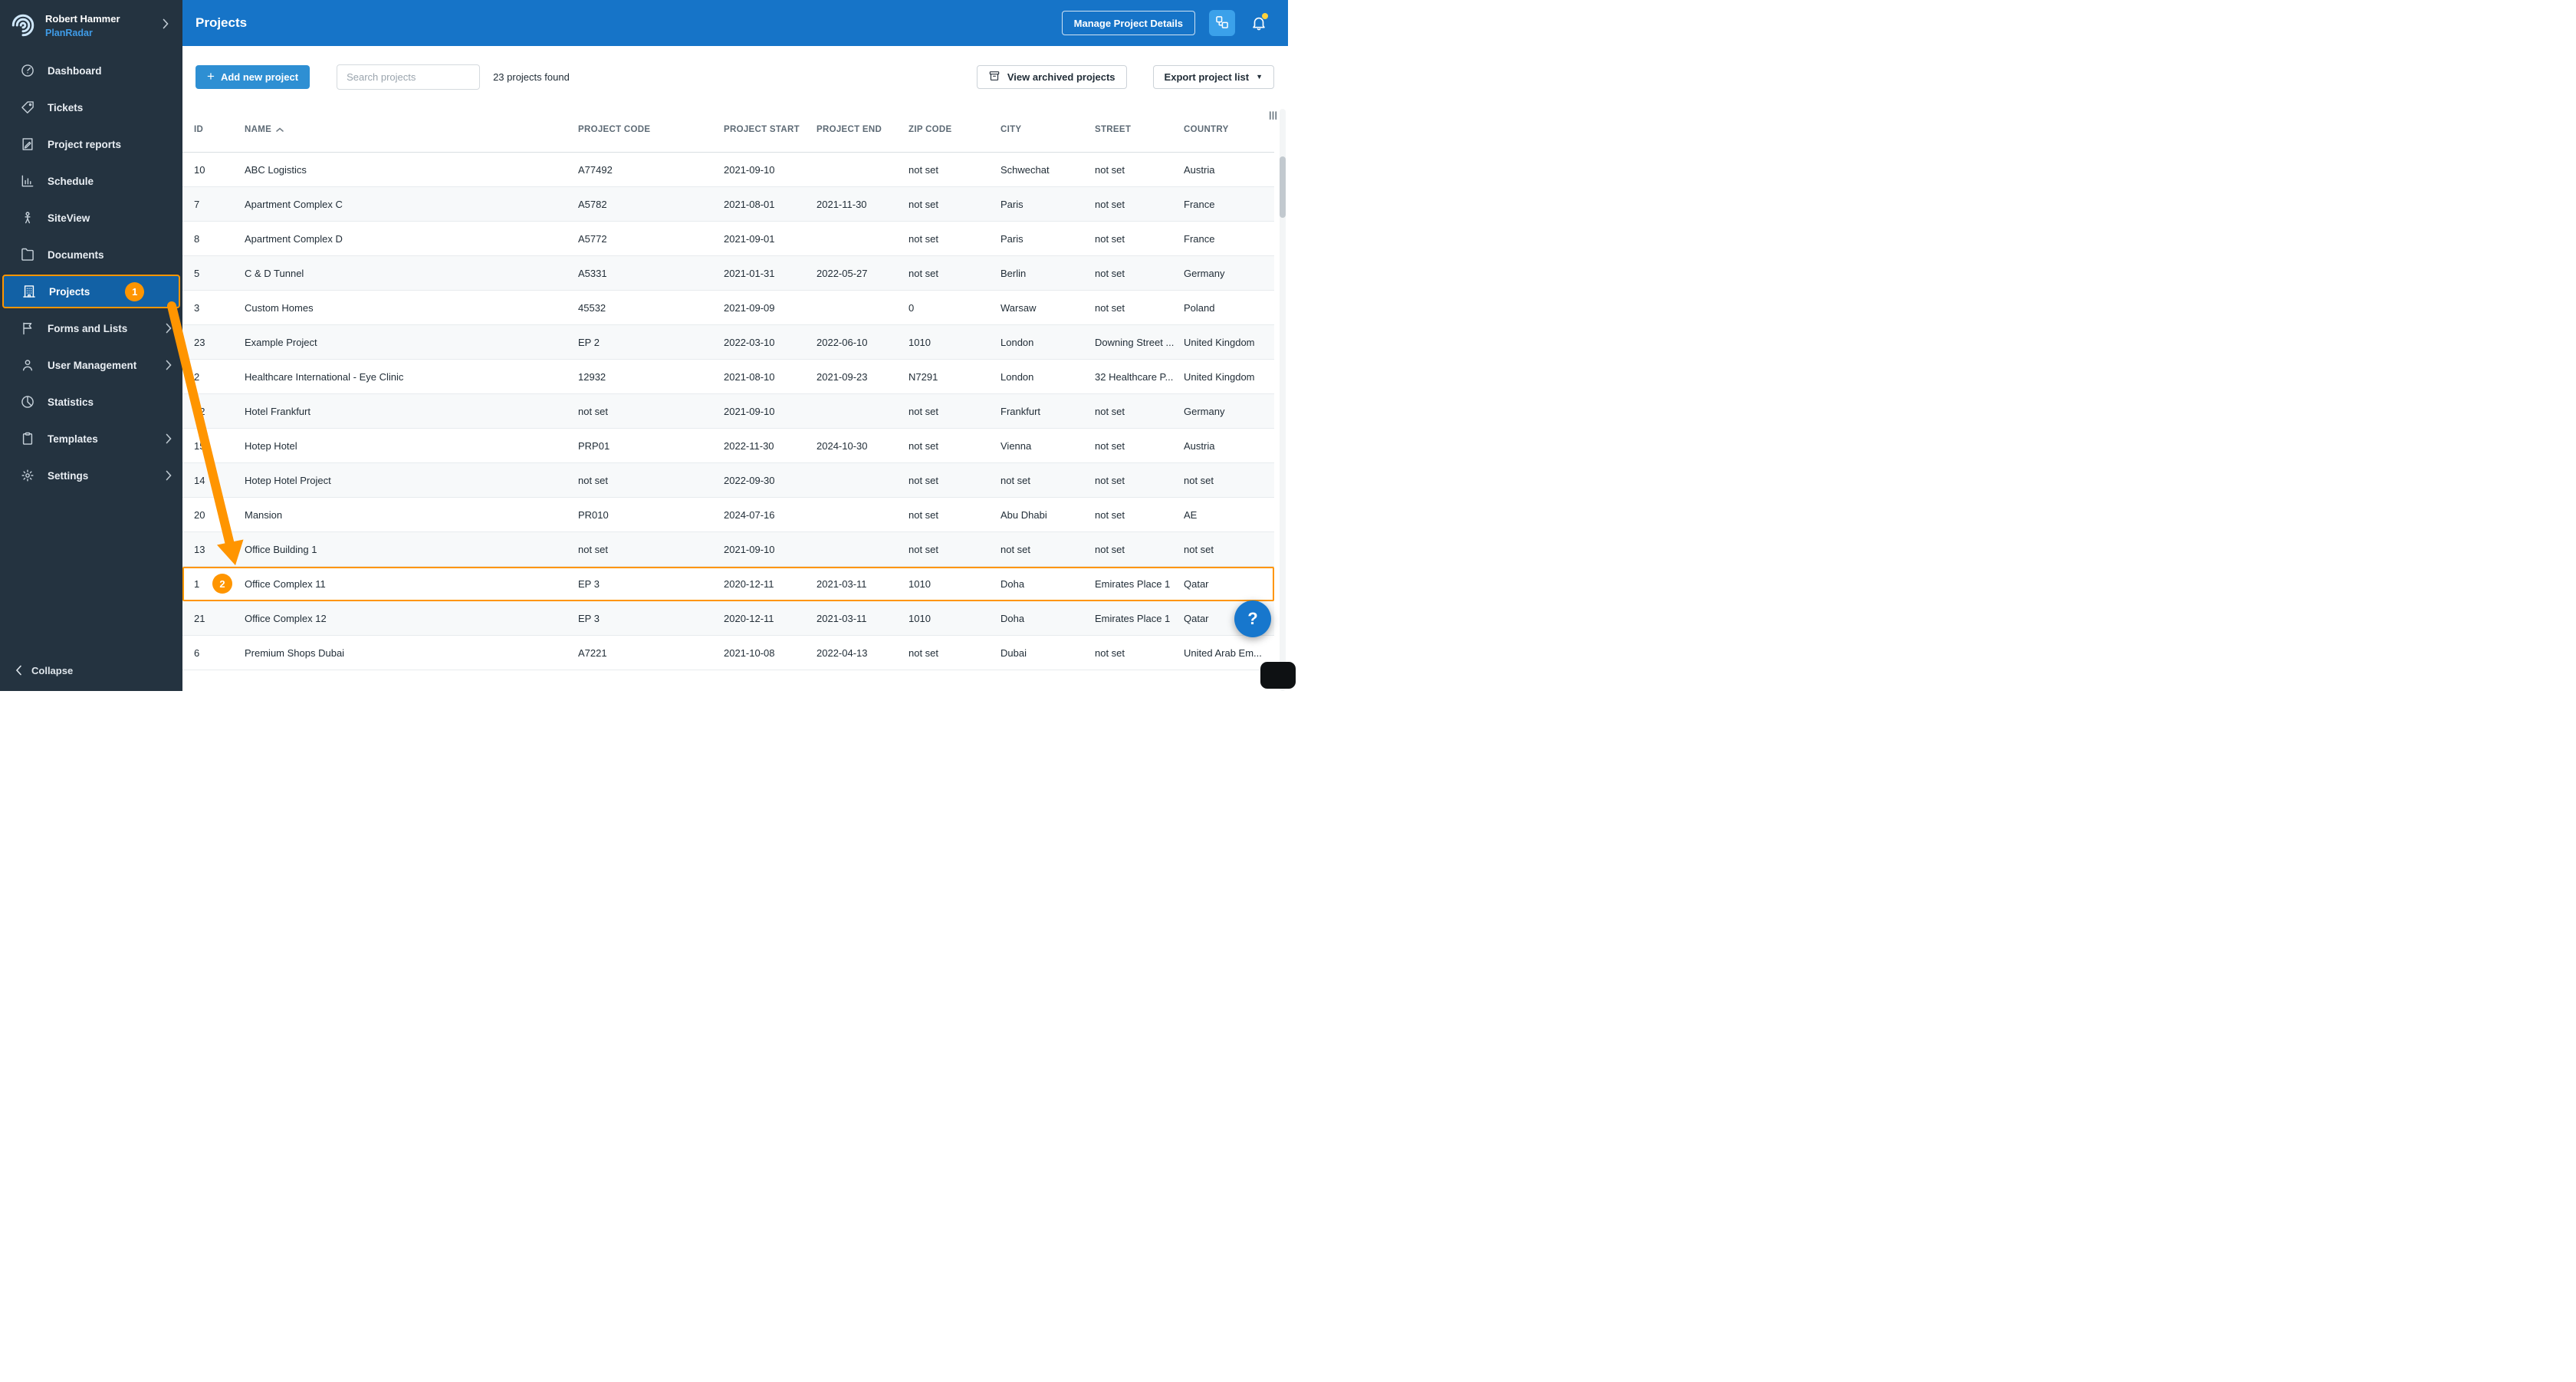  Describe the element at coordinates (197, 238) in the screenshot. I see `cell-id: 8` at that location.